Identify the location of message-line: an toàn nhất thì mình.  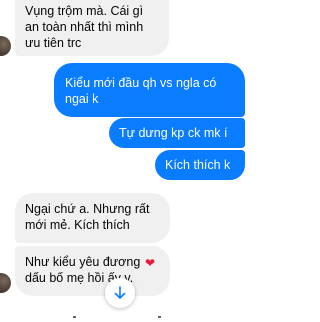
(84, 27).